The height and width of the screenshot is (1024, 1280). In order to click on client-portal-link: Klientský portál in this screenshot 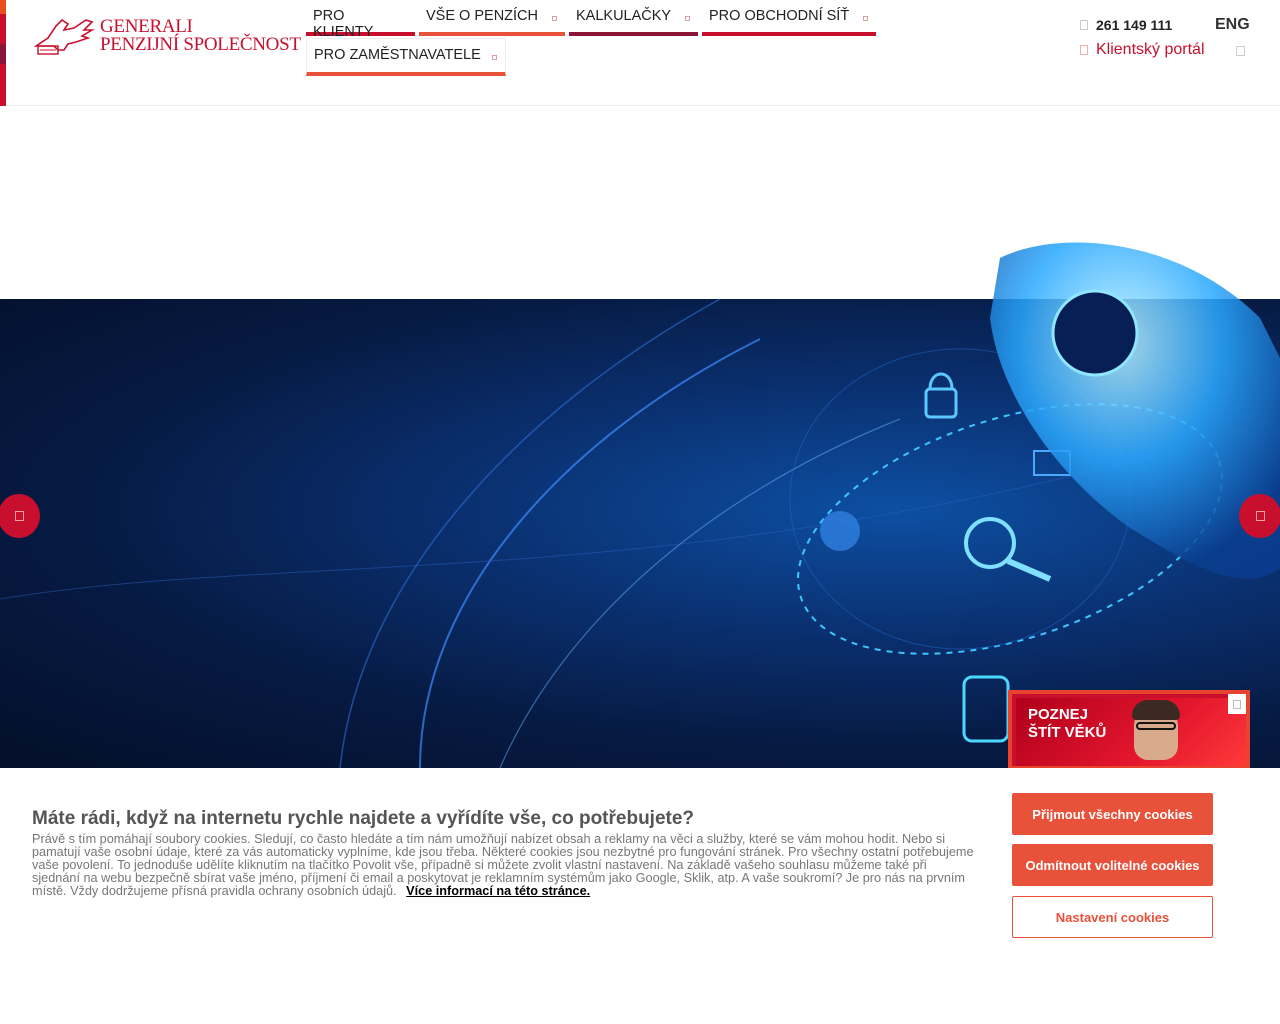, I will do `click(1142, 50)`.